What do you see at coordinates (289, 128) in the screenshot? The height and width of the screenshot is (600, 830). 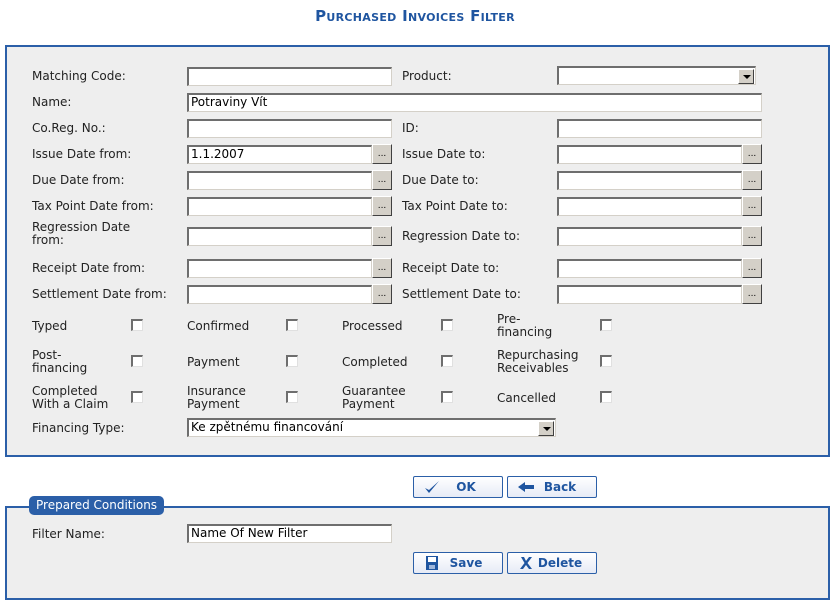 I see `coreg-input` at bounding box center [289, 128].